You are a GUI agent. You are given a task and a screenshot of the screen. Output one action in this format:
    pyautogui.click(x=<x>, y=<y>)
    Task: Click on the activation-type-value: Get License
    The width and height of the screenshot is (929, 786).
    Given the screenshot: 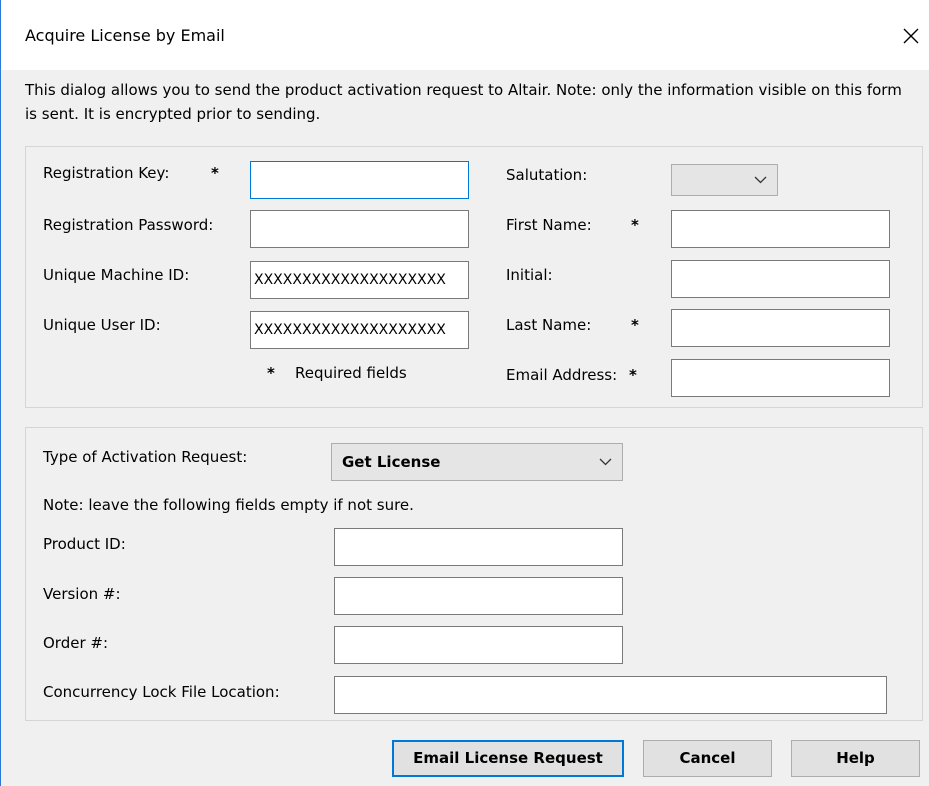 What is the action you would take?
    pyautogui.click(x=391, y=462)
    